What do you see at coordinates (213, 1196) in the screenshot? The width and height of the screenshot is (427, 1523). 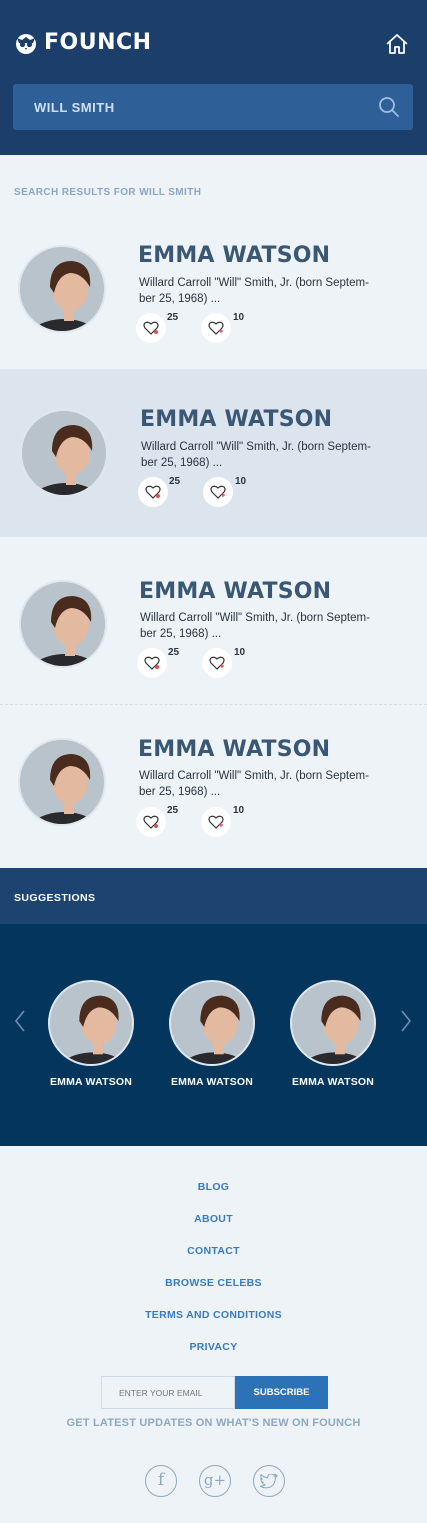 I see `footer-link-blog: BLOG` at bounding box center [213, 1196].